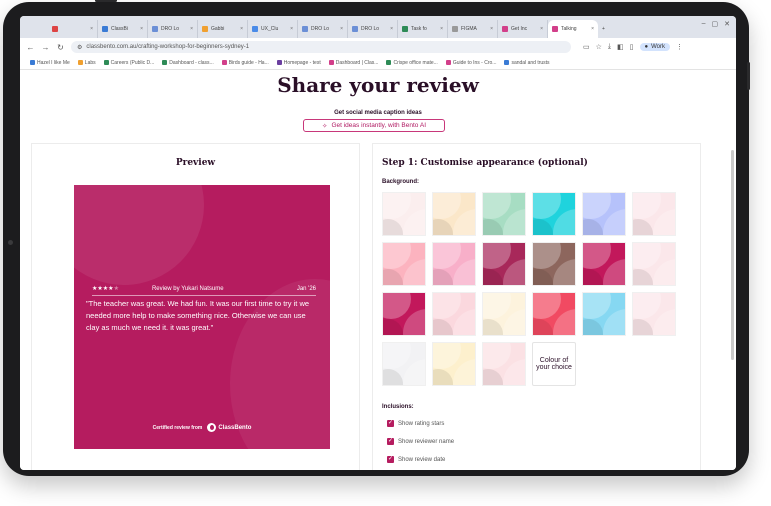 The image size is (771, 506). What do you see at coordinates (704, 24) in the screenshot?
I see `minimize-icon: –` at bounding box center [704, 24].